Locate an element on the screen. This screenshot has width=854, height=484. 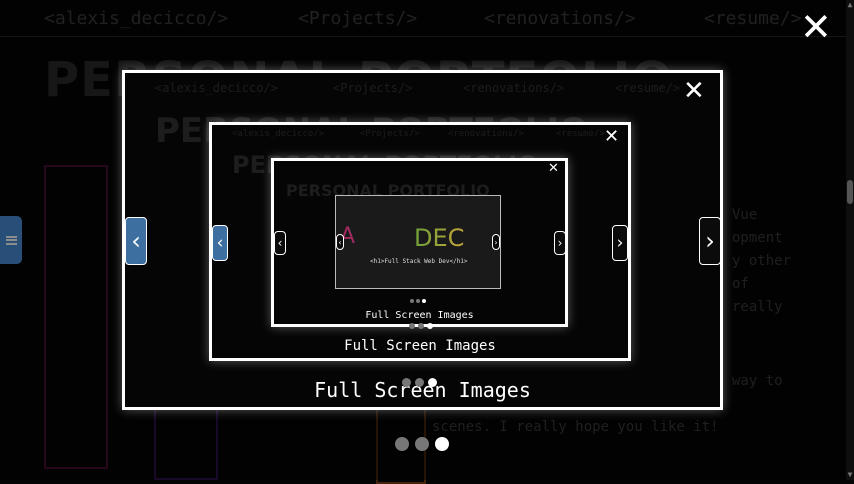
scroll-up-icon: ▲ is located at coordinates (850, 5).